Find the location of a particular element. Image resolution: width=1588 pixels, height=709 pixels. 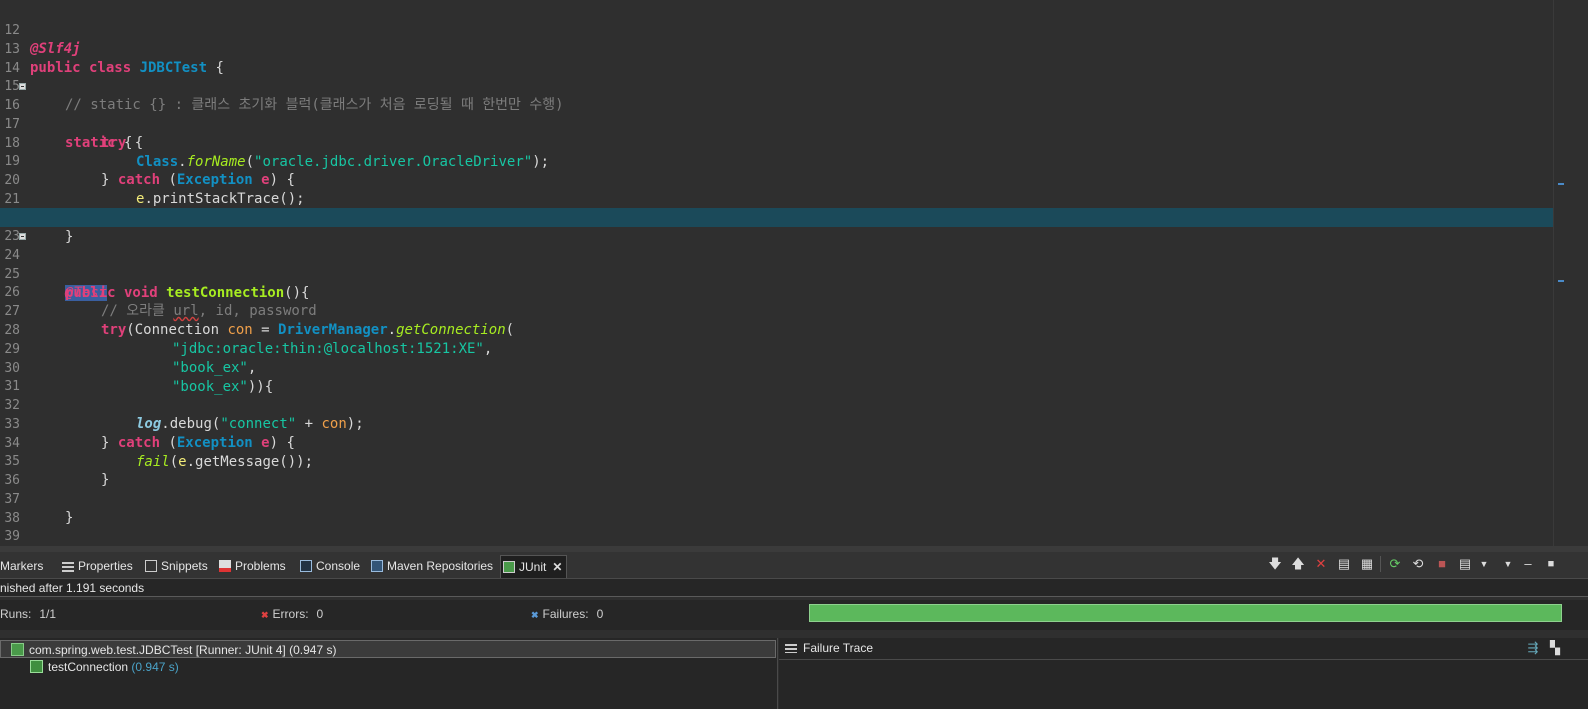

divider is located at coordinates (794, 596).